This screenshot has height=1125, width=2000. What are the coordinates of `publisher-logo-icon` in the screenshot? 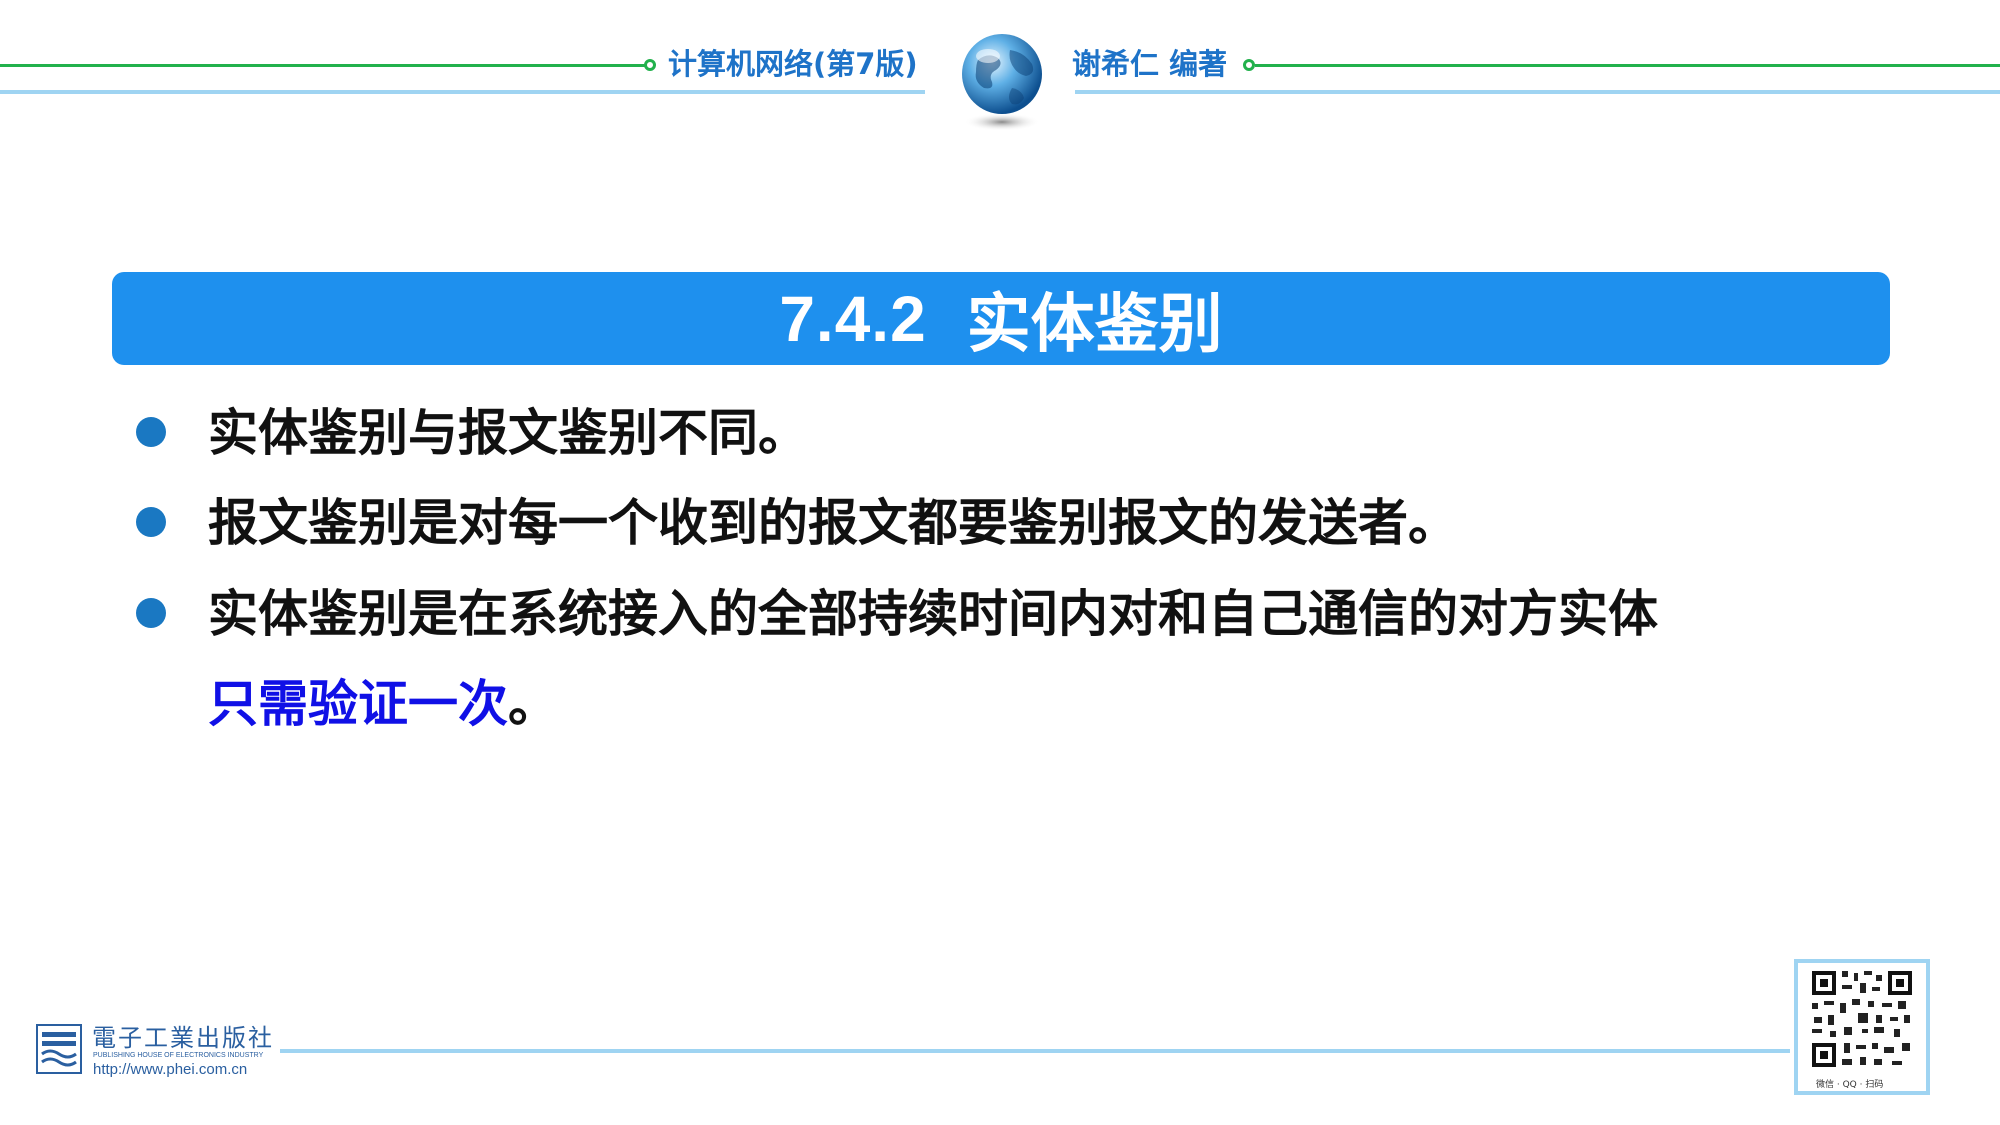 It's located at (59, 1049).